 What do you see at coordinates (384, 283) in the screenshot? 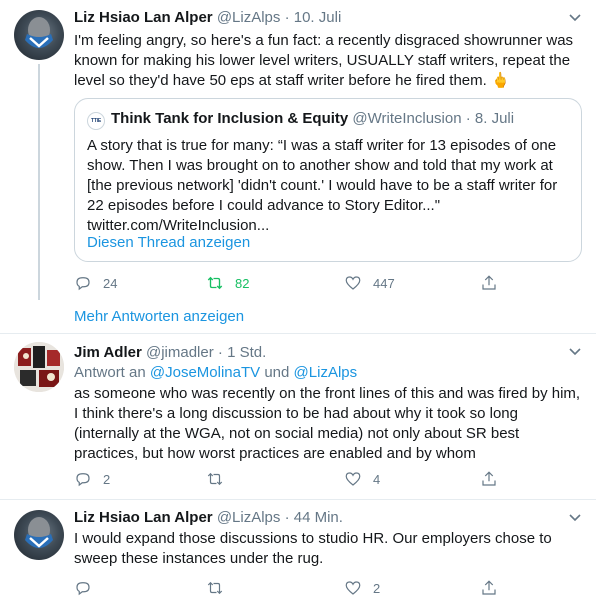
I see `like-count: 447` at bounding box center [384, 283].